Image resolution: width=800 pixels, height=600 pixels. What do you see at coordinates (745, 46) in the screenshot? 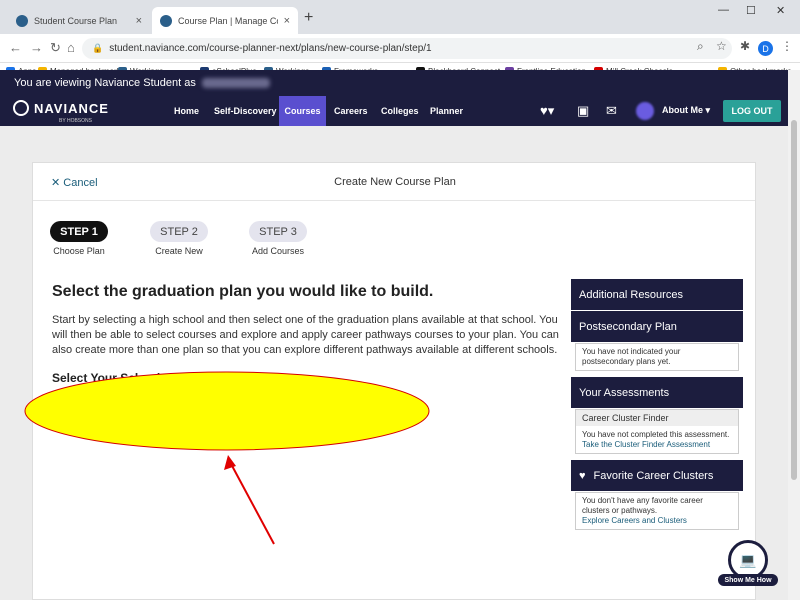
I see `extensions-icon: ✱` at bounding box center [745, 46].